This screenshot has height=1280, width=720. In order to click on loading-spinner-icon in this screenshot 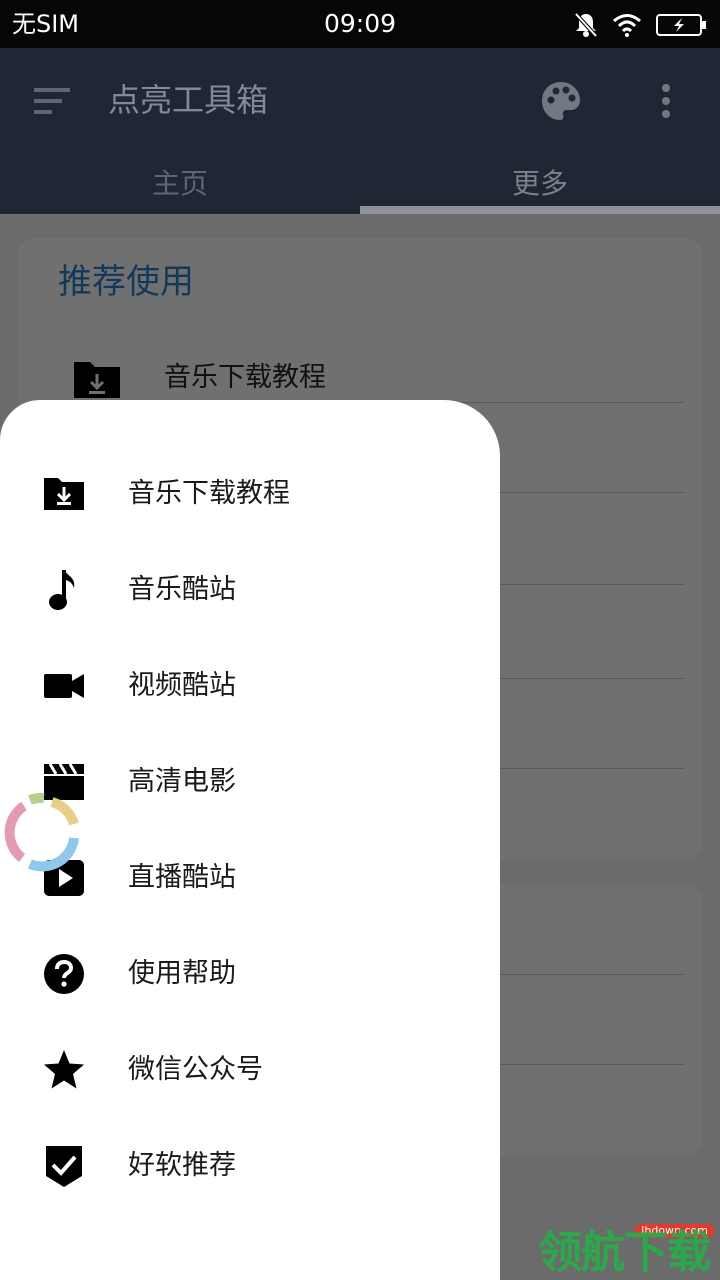, I will do `click(41, 832)`.